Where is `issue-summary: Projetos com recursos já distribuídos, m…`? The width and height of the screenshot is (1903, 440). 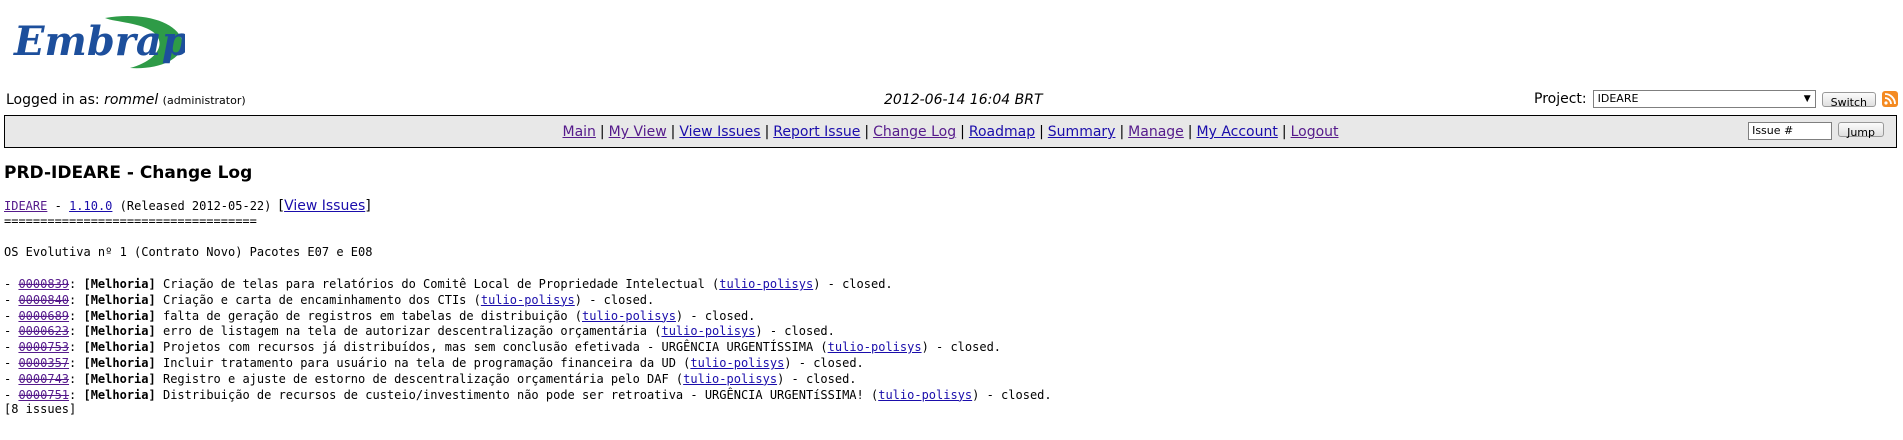 issue-summary: Projetos com recursos já distribuídos, m… is located at coordinates (495, 347).